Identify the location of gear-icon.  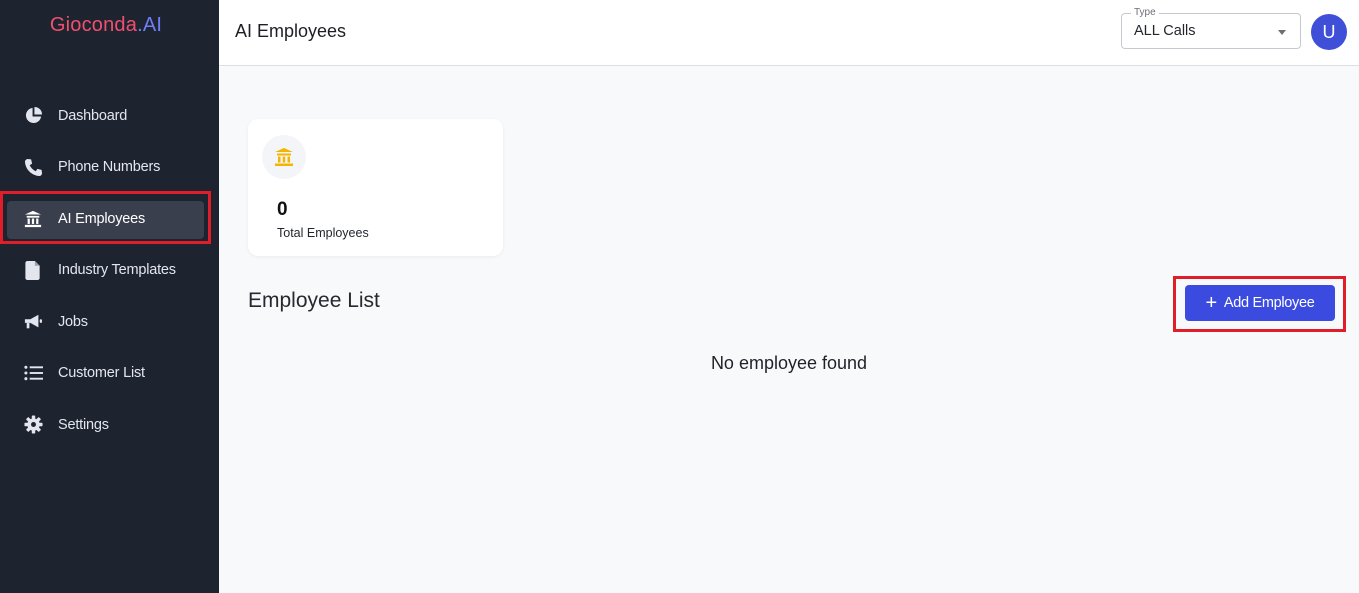
(33, 425).